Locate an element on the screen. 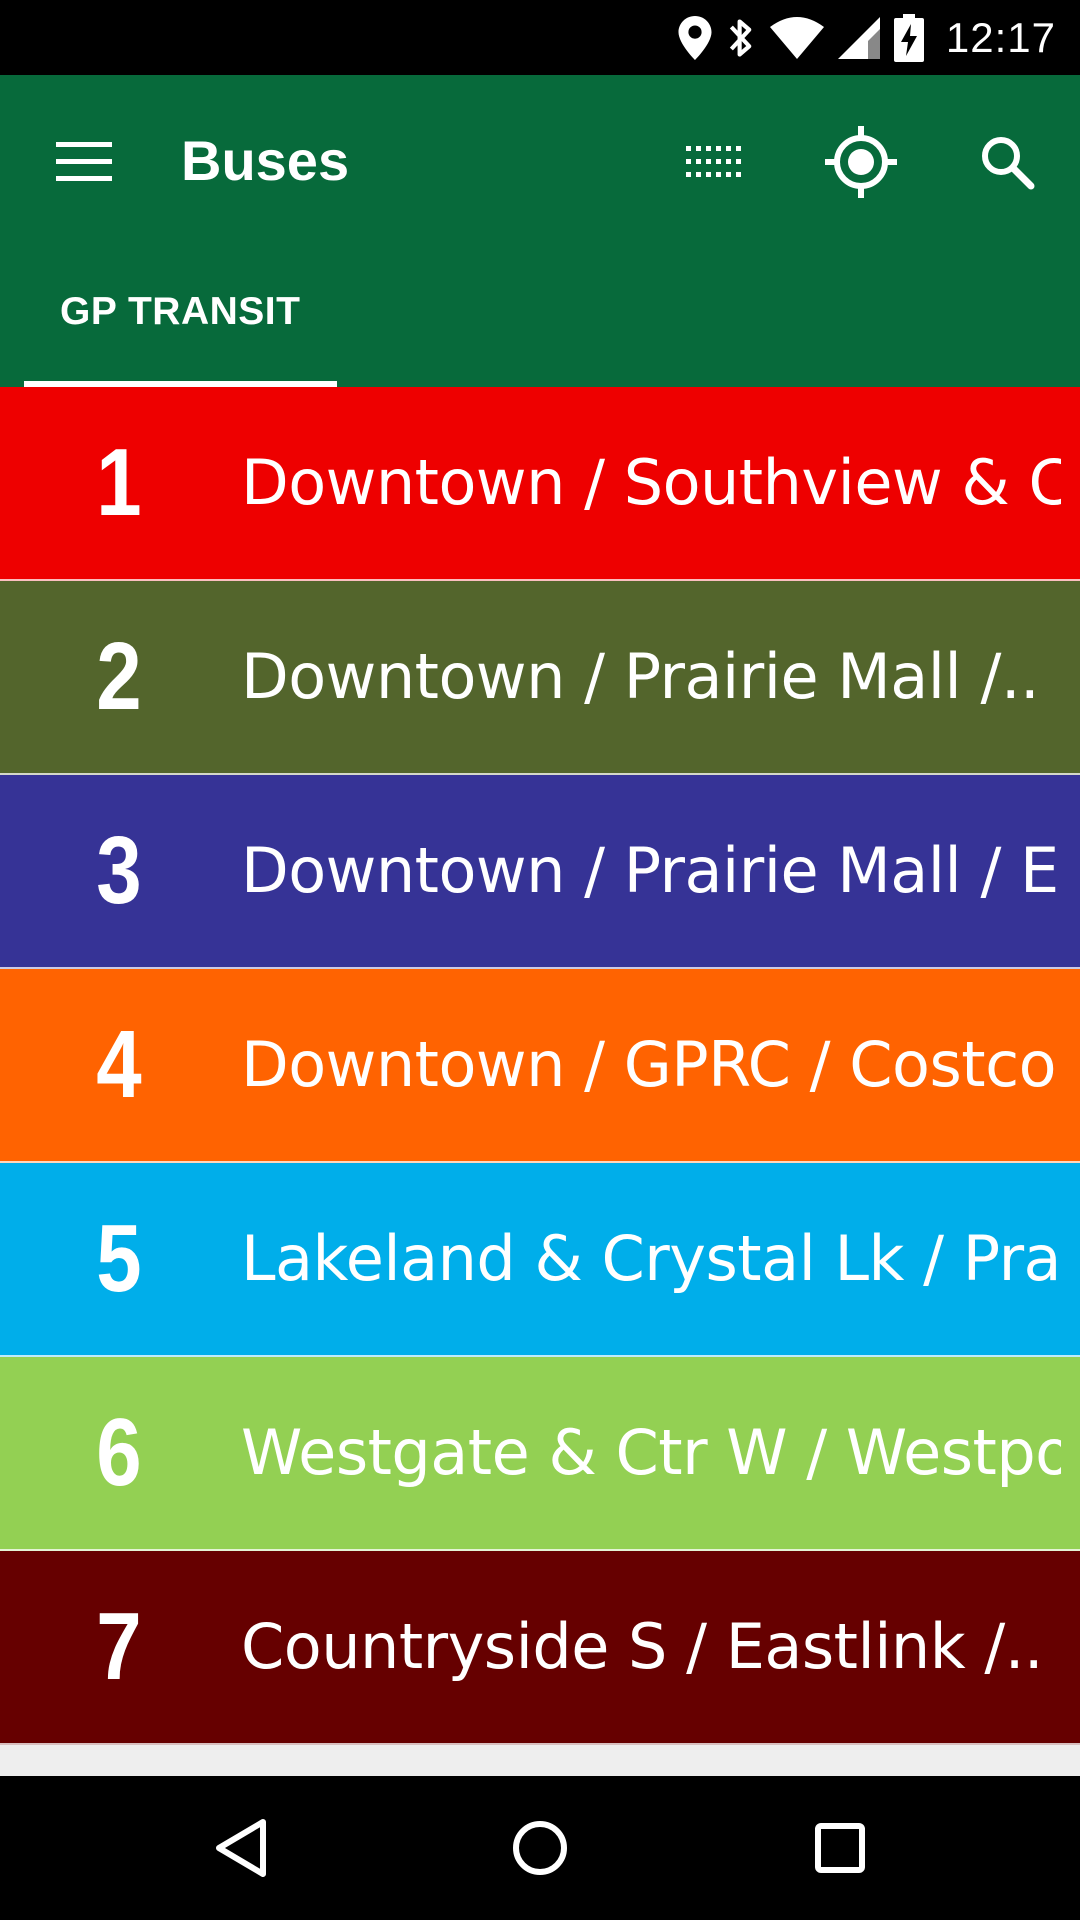 This screenshot has width=1080, height=1920. status-icons: 12:17 is located at coordinates (867, 37).